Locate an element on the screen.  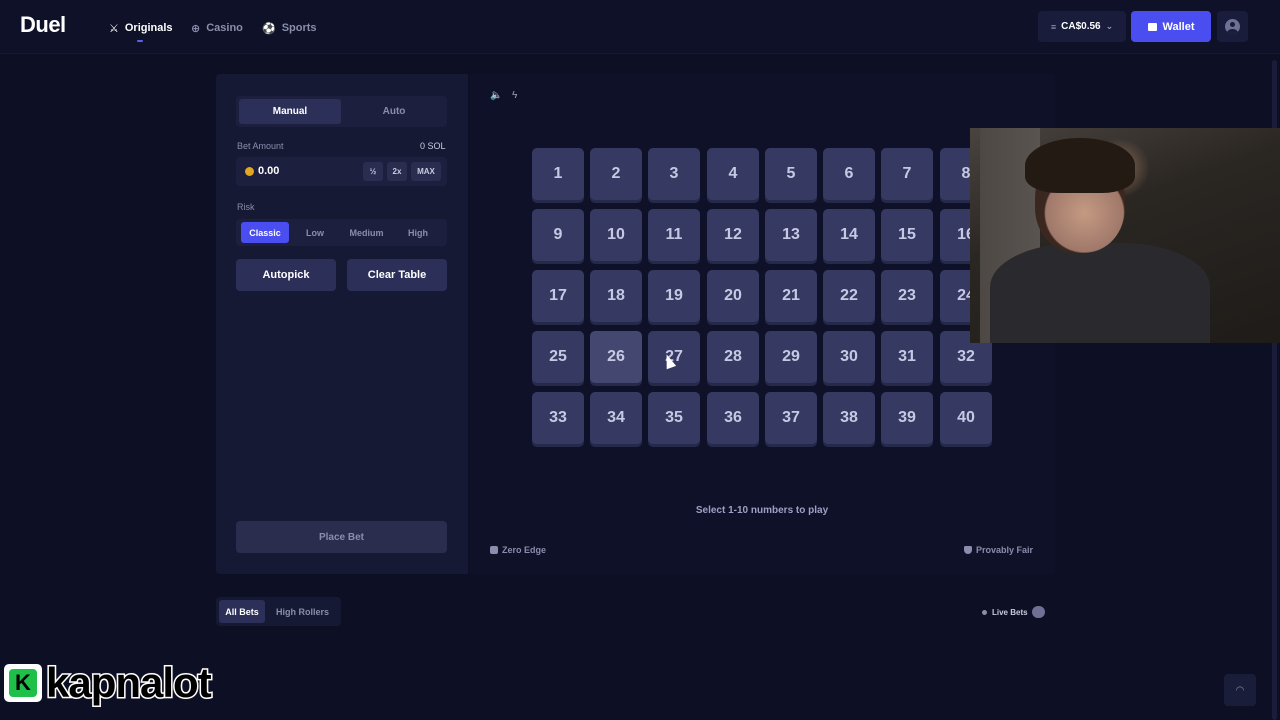
bet-amount-value: 0.00 is located at coordinates (269, 171).